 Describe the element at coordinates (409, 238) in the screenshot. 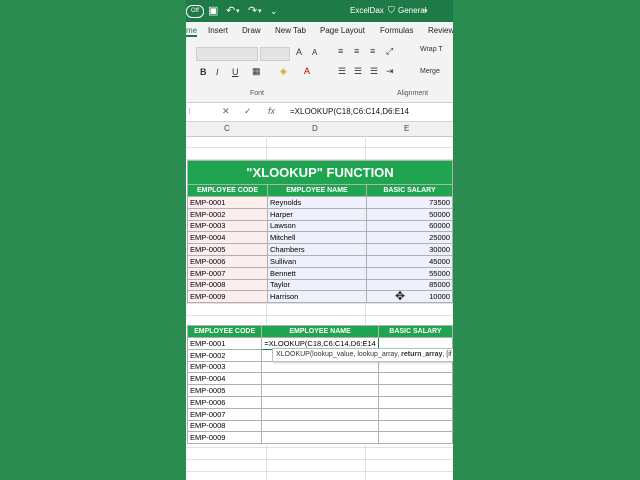

I see `salary-cell: 25000` at that location.